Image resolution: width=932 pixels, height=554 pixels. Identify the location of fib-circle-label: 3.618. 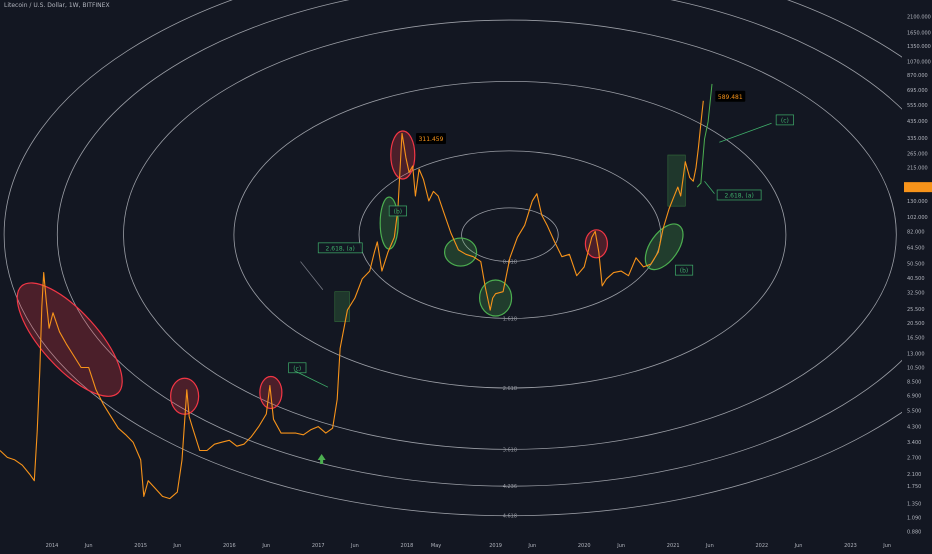
(510, 450).